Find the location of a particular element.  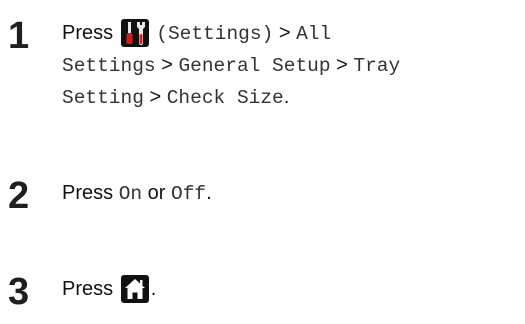

menu-path-all: All is located at coordinates (314, 34).